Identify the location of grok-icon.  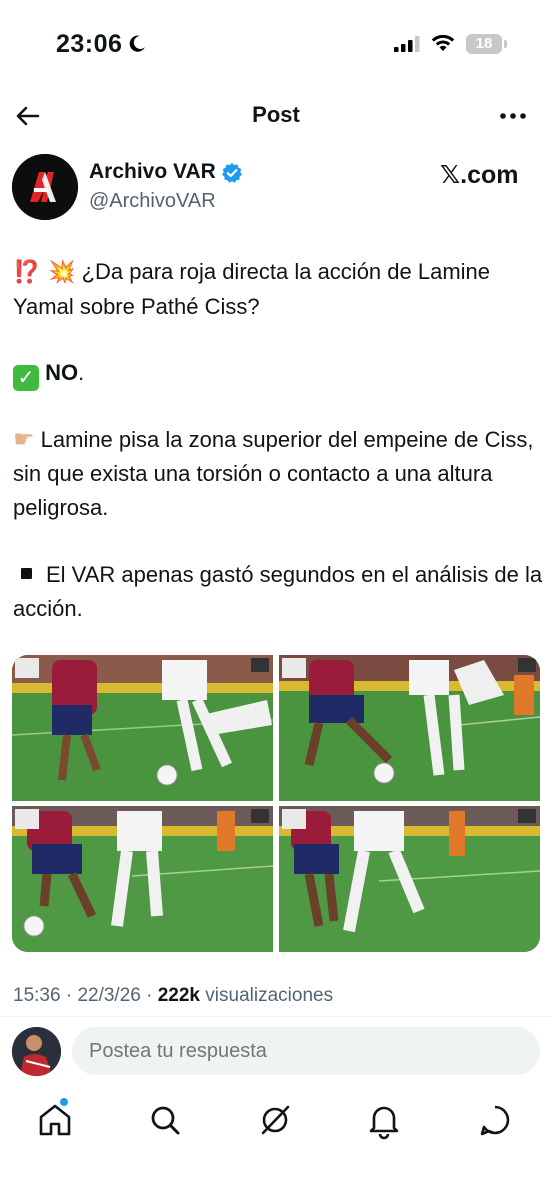
(275, 1120).